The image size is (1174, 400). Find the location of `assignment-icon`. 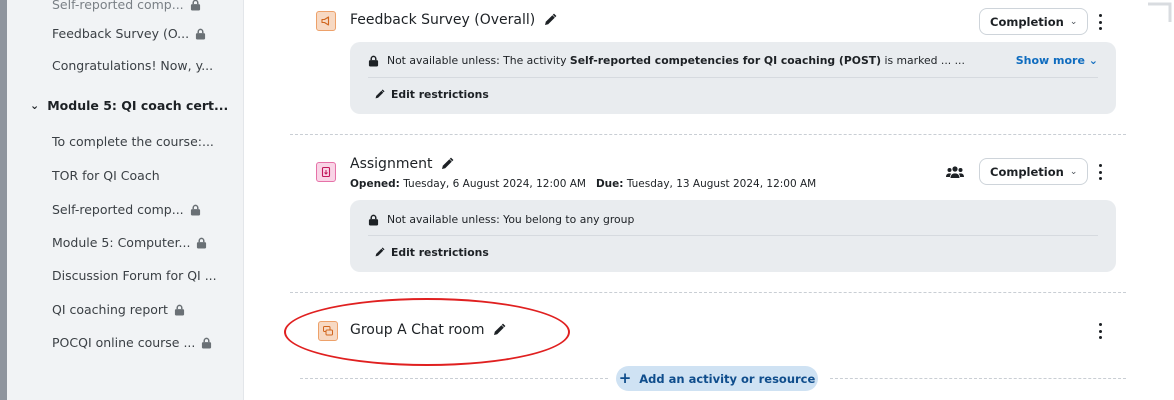

assignment-icon is located at coordinates (326, 172).